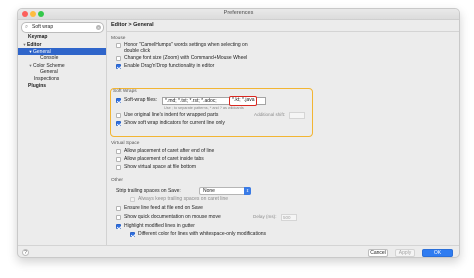 Image resolution: width=474 pixels, height=278 pixels. I want to click on change-font-size-checkbox, so click(118, 58).